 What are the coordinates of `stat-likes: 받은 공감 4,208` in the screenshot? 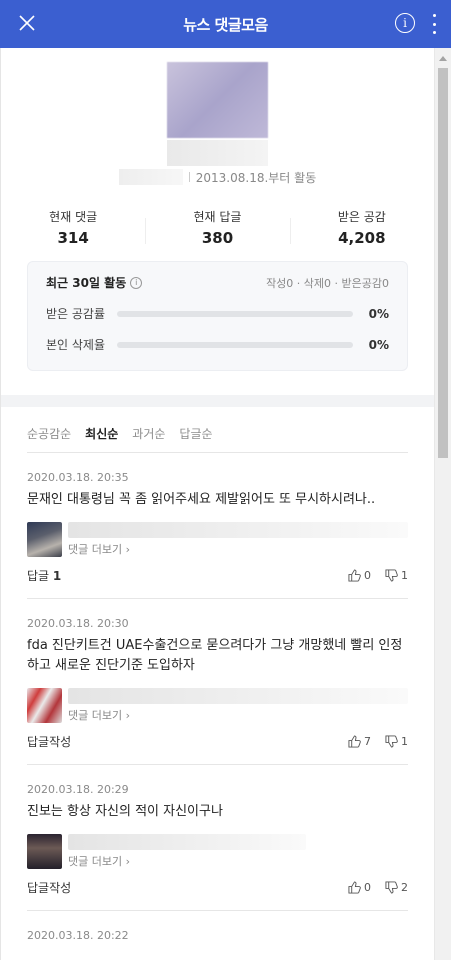 It's located at (361, 227).